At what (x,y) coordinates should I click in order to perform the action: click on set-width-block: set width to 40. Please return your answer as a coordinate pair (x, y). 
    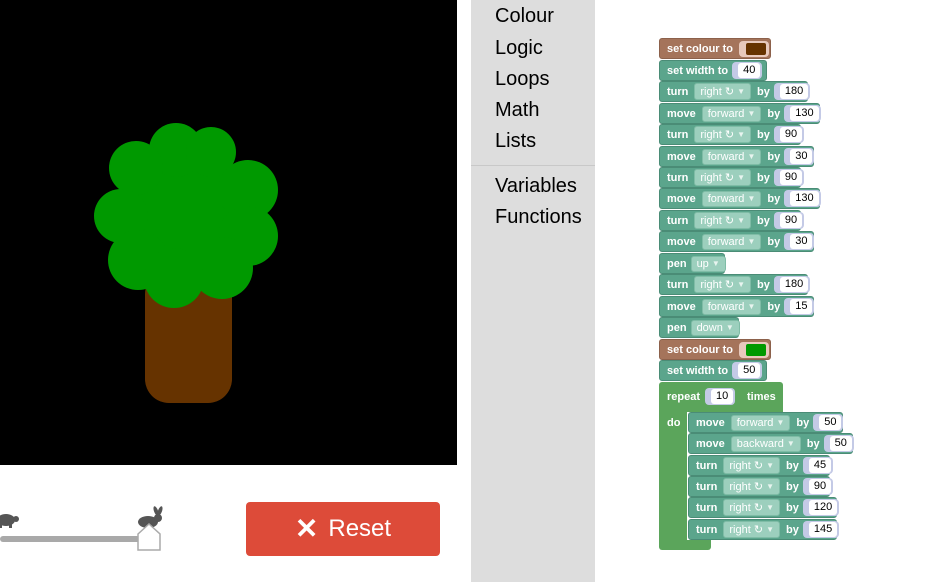
    Looking at the image, I should click on (713, 70).